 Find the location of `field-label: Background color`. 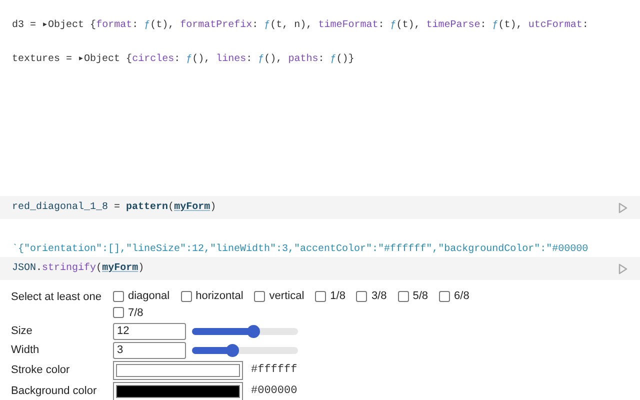

field-label: Background color is located at coordinates (54, 392).